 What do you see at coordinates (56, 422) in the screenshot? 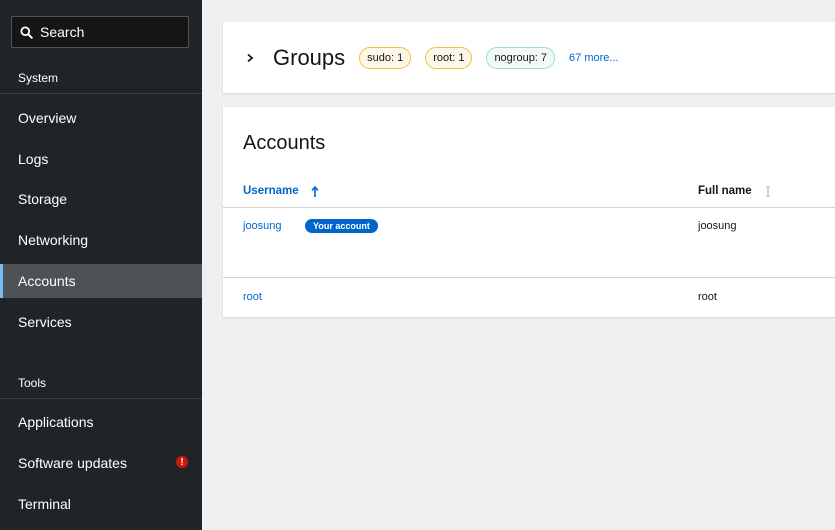
I see `sidebar-item-label: Applications` at bounding box center [56, 422].